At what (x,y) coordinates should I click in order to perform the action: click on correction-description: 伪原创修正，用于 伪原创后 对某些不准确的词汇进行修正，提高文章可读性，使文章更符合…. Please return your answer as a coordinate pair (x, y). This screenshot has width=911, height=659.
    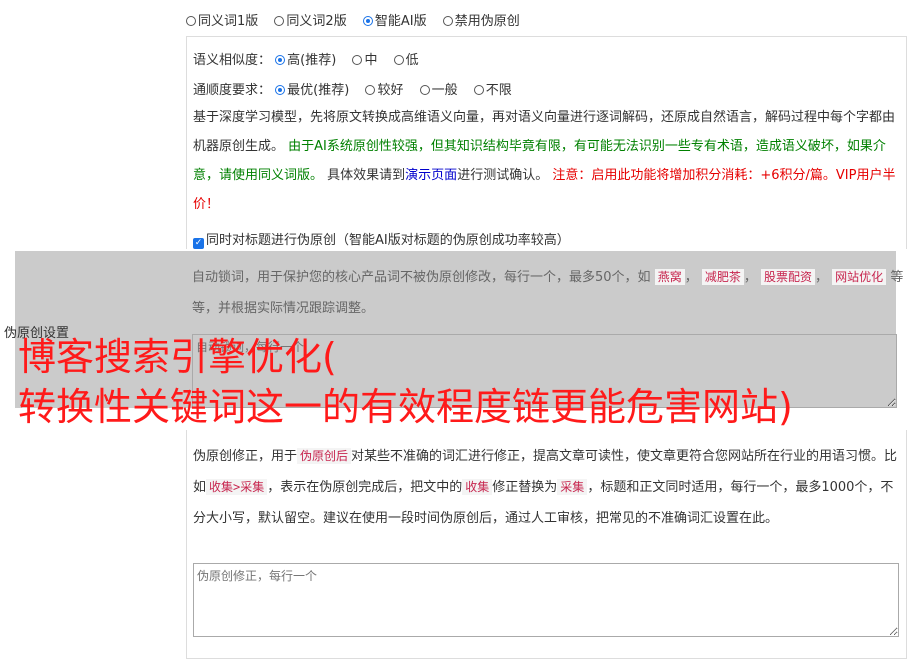
    Looking at the image, I should click on (545, 487).